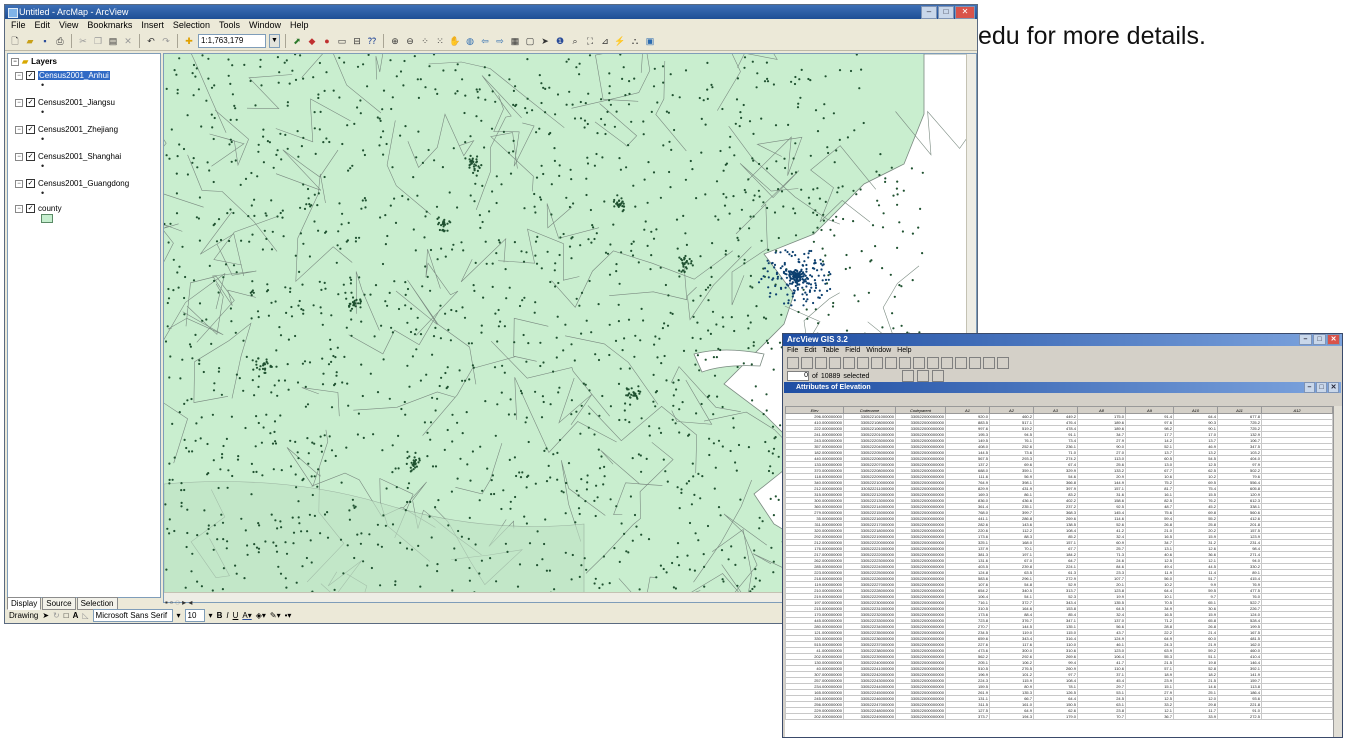  I want to click on toc-layer: − ✓ Census2001_Zhejiang •, so click(84, 134).